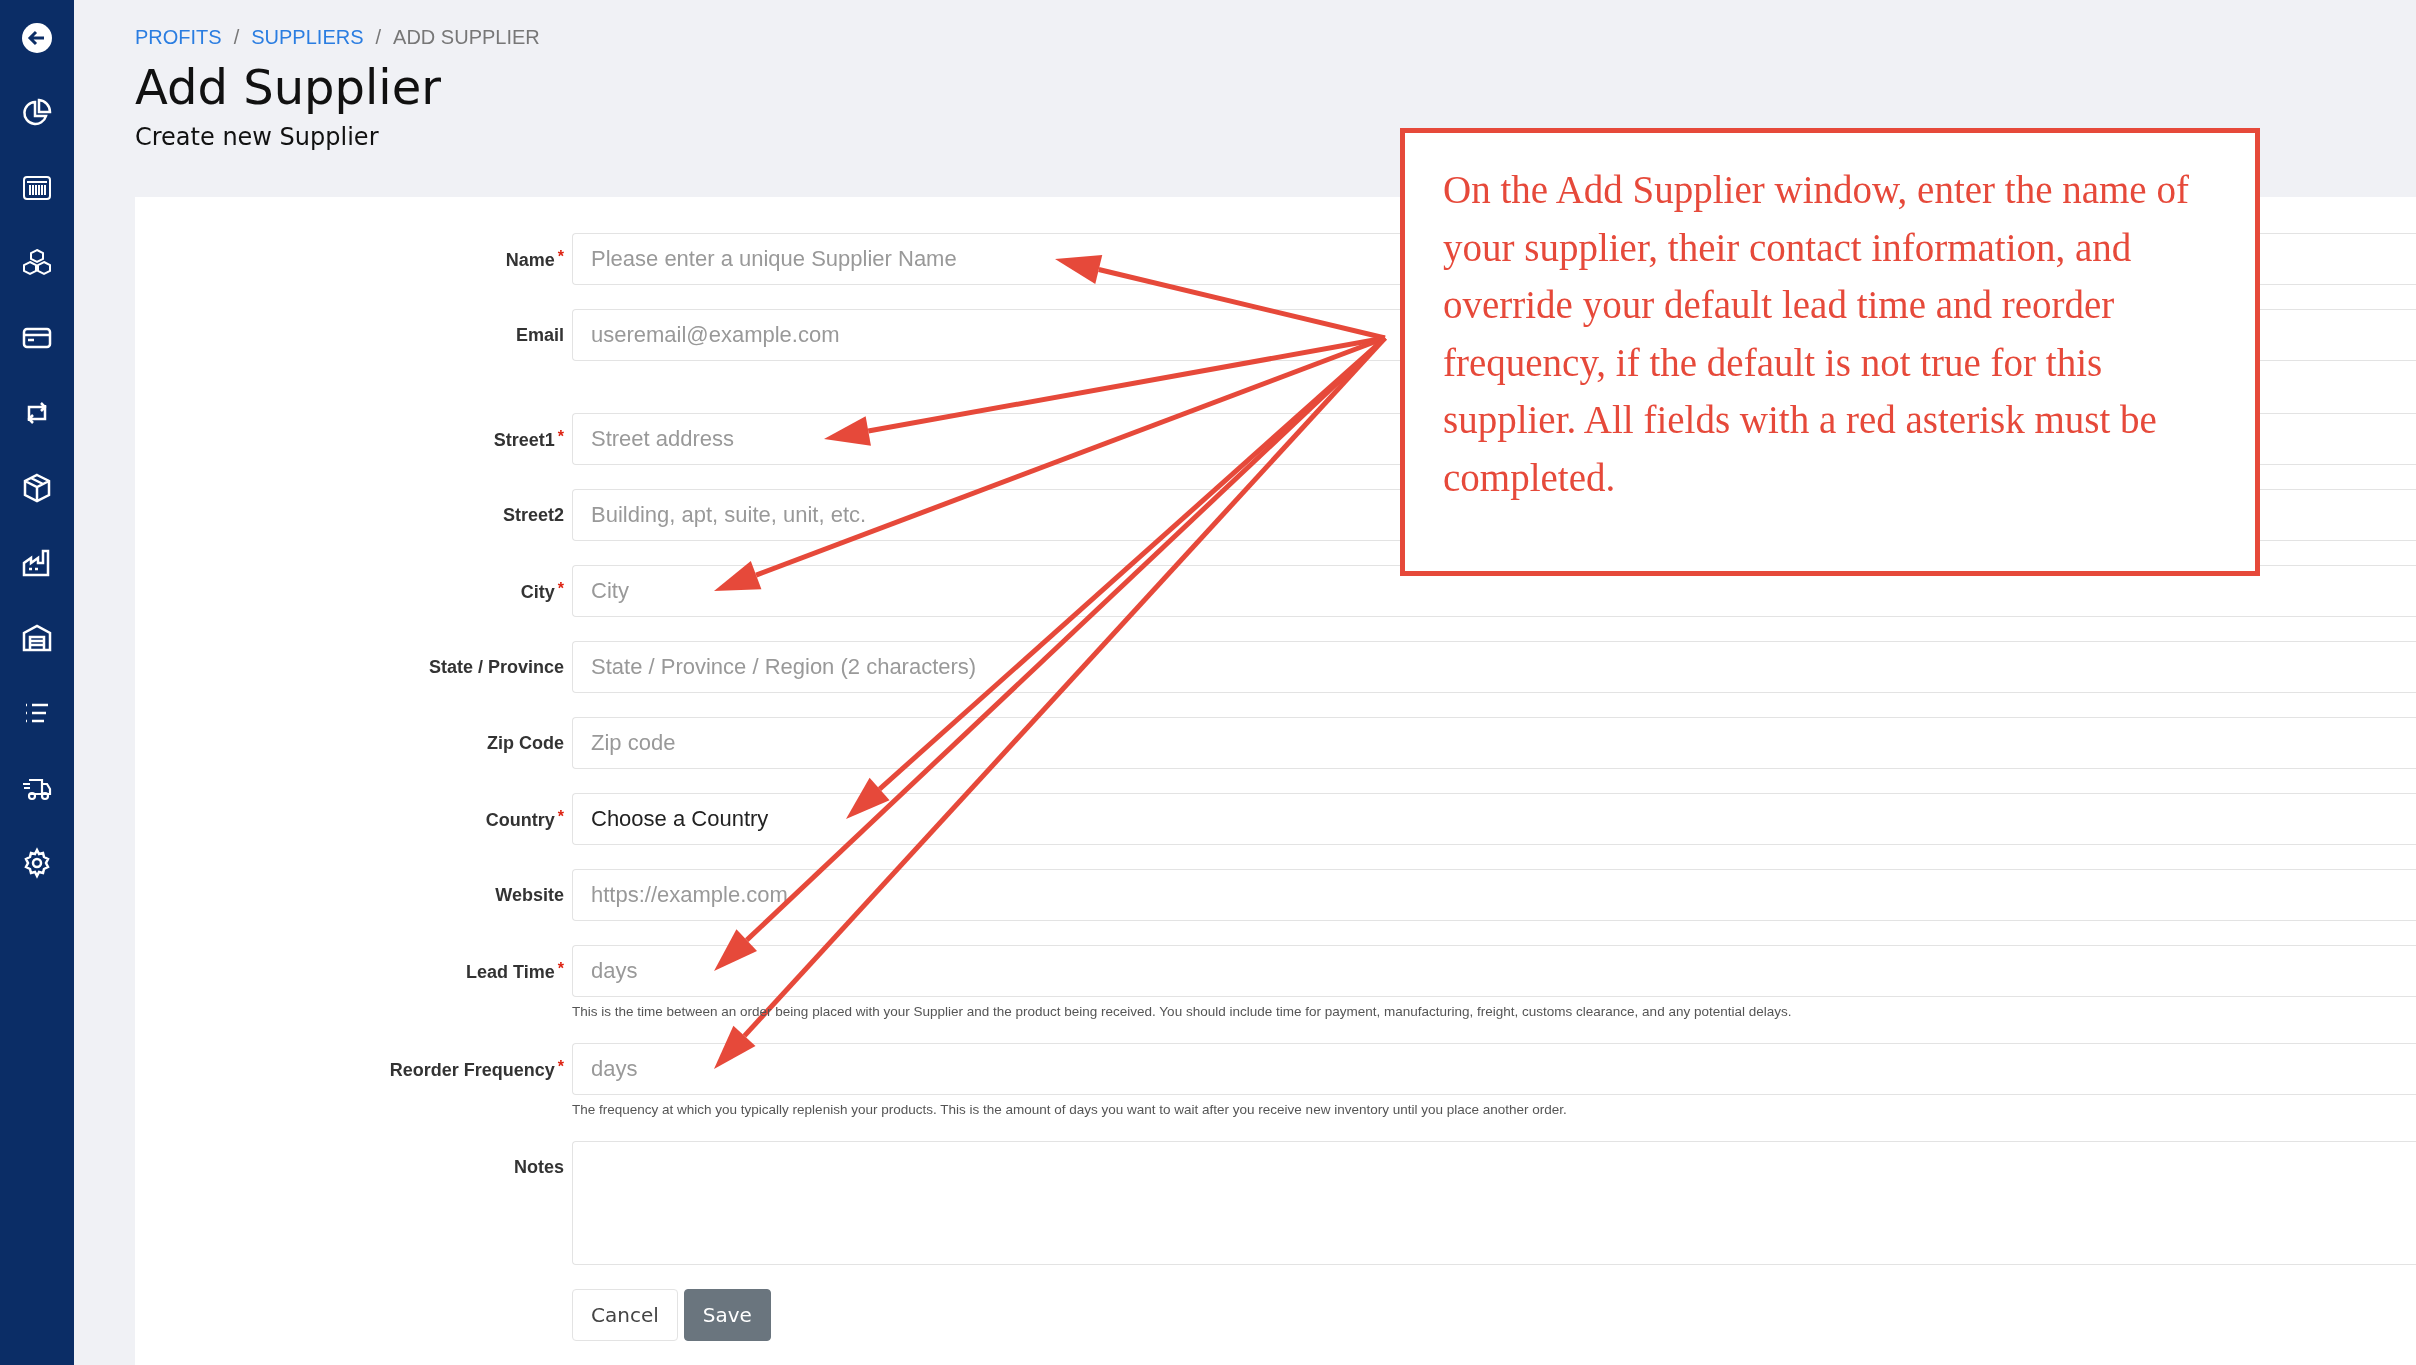 The width and height of the screenshot is (2416, 1365). Describe the element at coordinates (524, 819) in the screenshot. I see `field-label: Country $^{*}$` at that location.